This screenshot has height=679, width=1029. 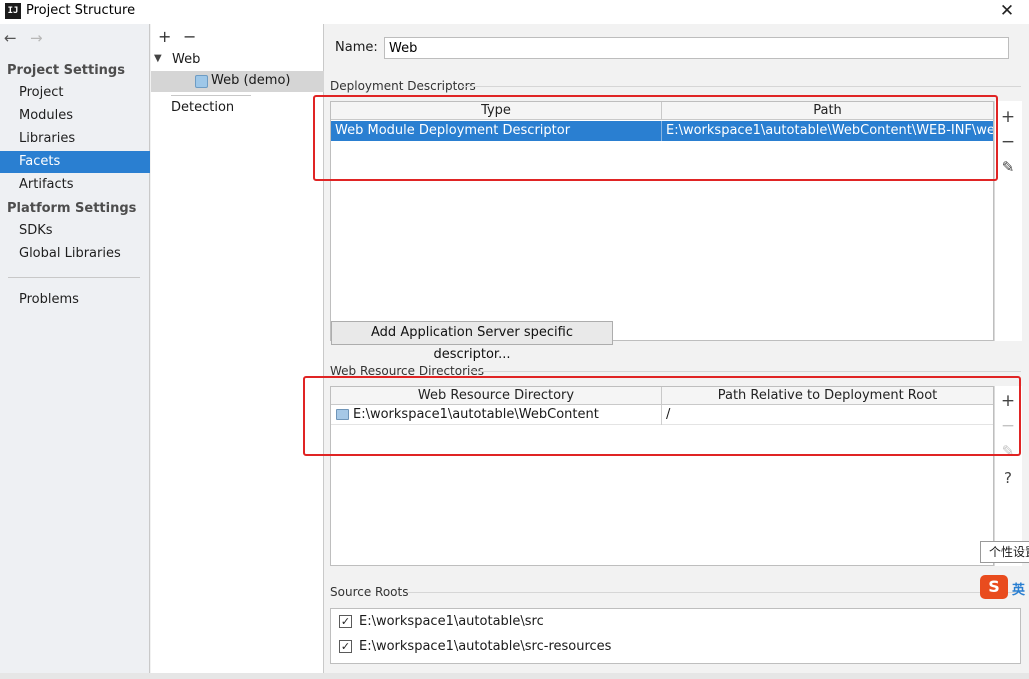 What do you see at coordinates (1007, 11) in the screenshot?
I see `close-icon: ✕` at bounding box center [1007, 11].